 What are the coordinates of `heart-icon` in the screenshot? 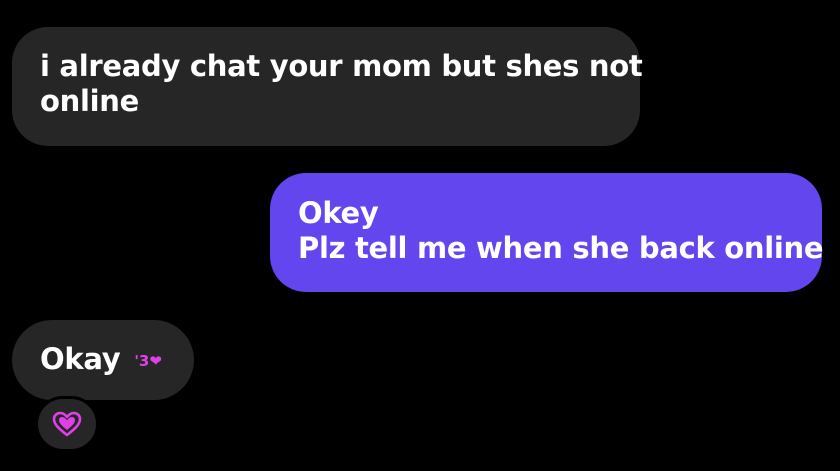 It's located at (67, 424).